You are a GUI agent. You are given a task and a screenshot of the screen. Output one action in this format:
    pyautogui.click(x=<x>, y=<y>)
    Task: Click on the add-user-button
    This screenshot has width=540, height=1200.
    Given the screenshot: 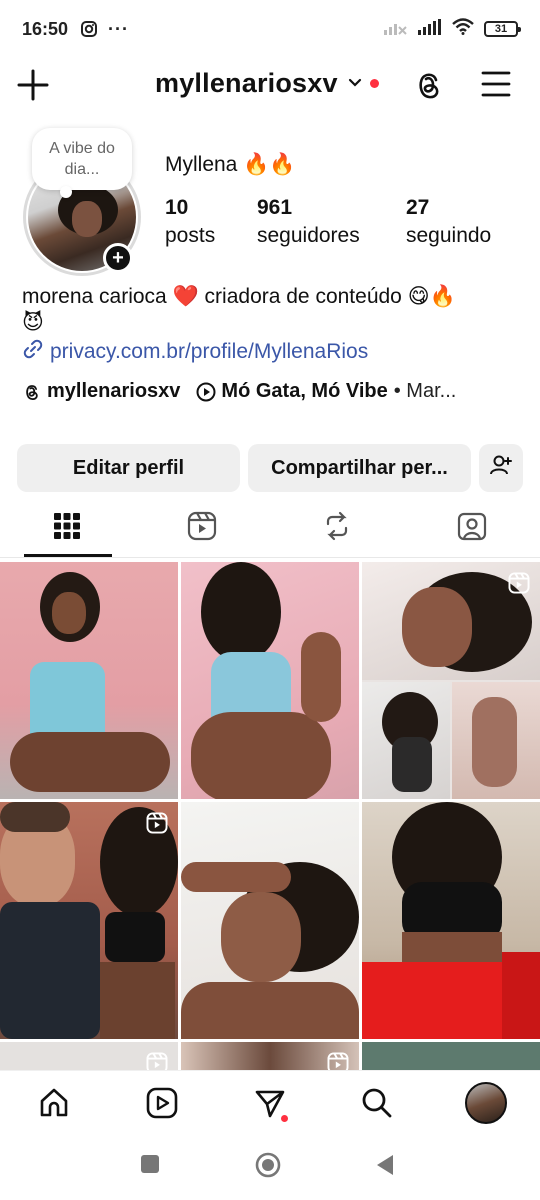 What is the action you would take?
    pyautogui.click(x=501, y=468)
    